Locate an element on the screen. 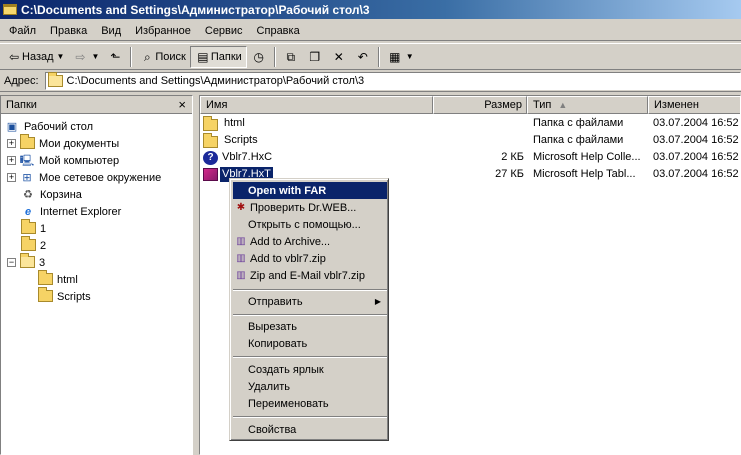 Image resolution: width=741 pixels, height=455 pixels. my-computer-icon: 🖳 is located at coordinates (27, 160).